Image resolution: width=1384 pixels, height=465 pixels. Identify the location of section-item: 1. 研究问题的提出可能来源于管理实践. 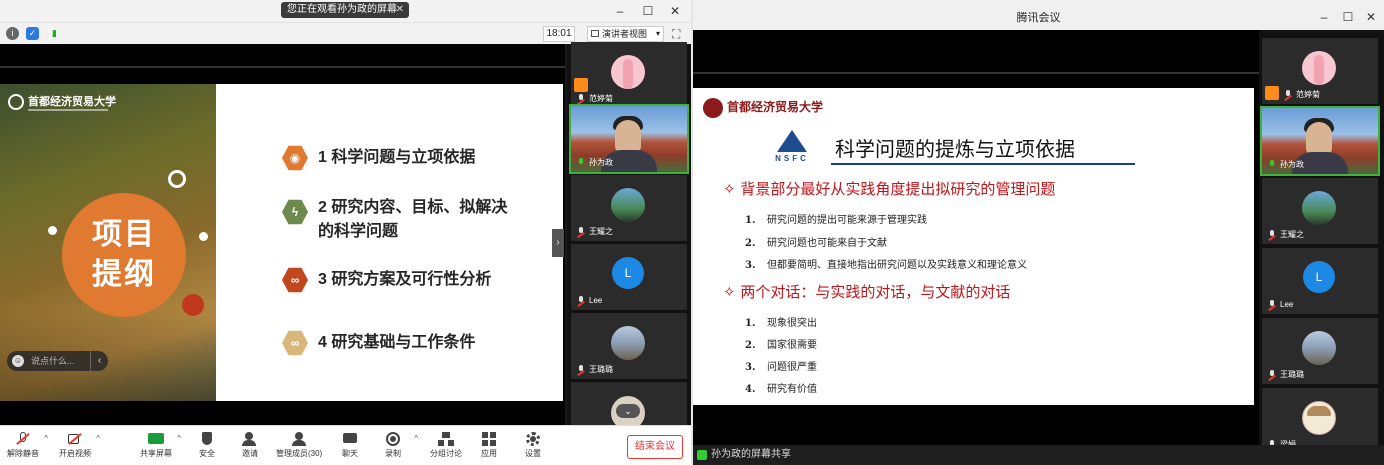
(836, 220).